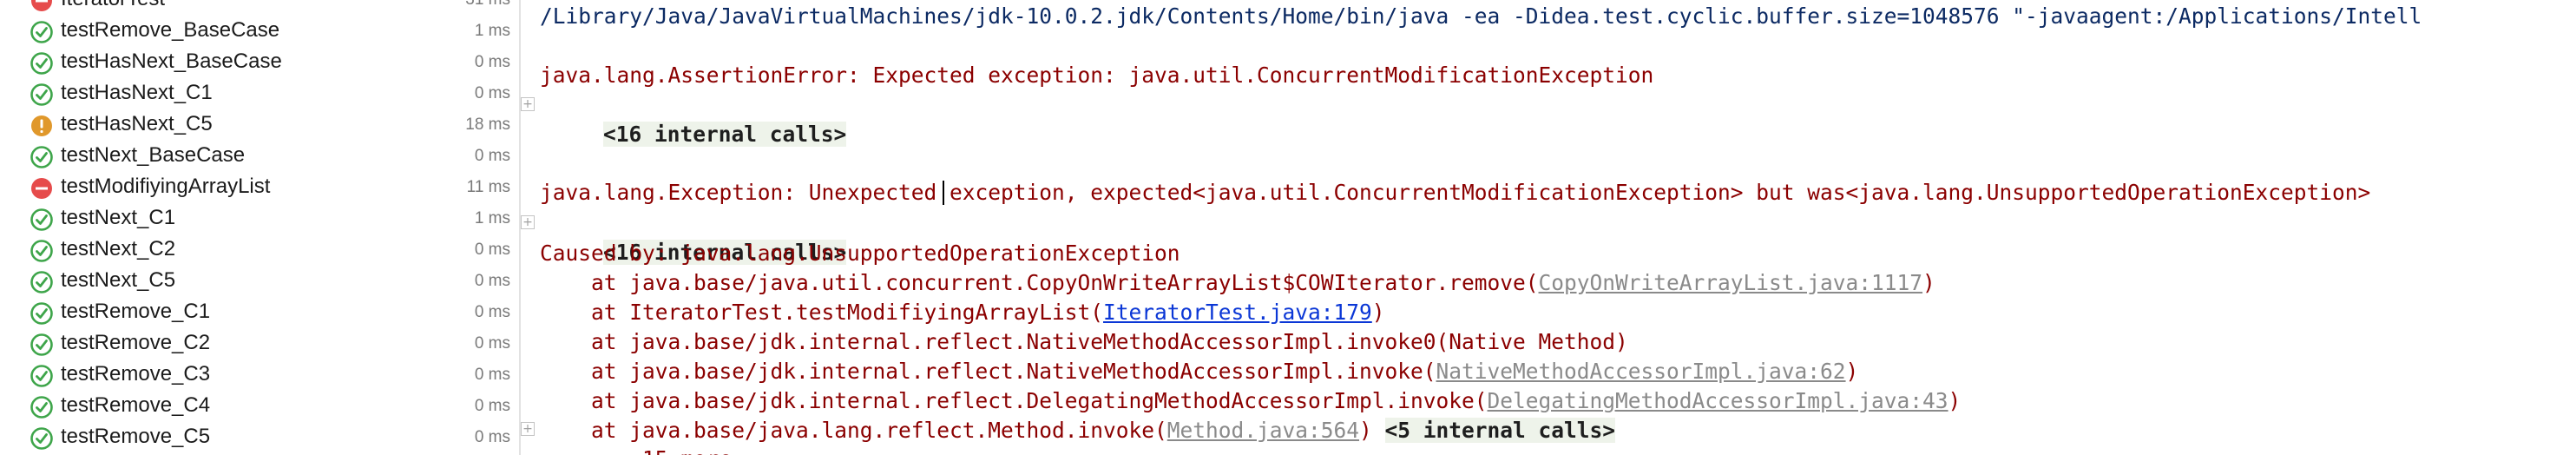  What do you see at coordinates (259, 248) in the screenshot?
I see `test-row: testNext_C2 0 ms` at bounding box center [259, 248].